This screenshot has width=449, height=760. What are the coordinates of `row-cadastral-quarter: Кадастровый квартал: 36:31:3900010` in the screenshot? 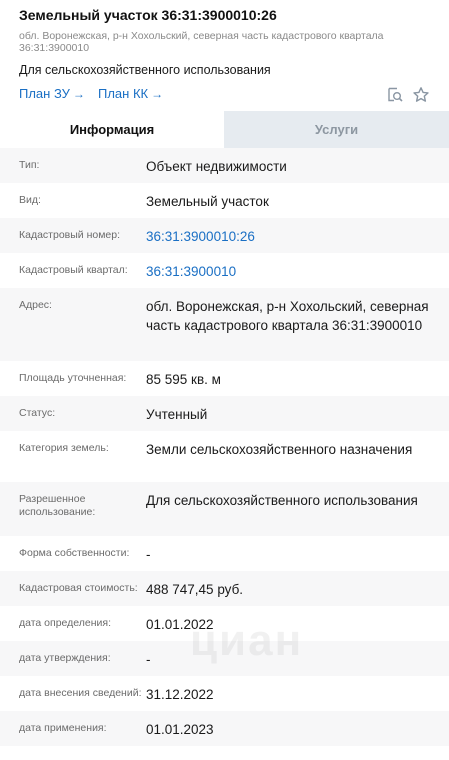 It's located at (224, 270).